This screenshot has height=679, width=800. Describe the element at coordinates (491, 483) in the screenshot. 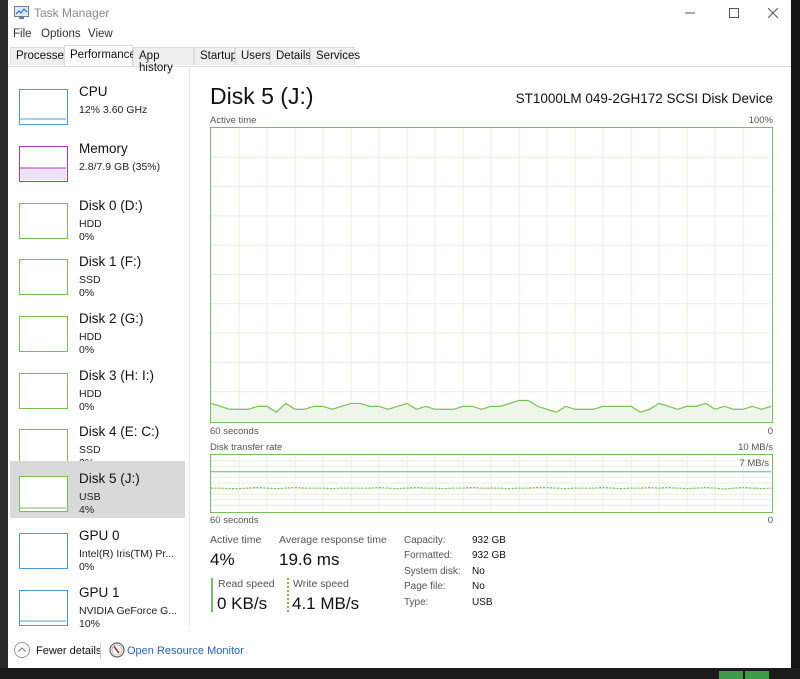

I see `transfer-rate-chart` at that location.